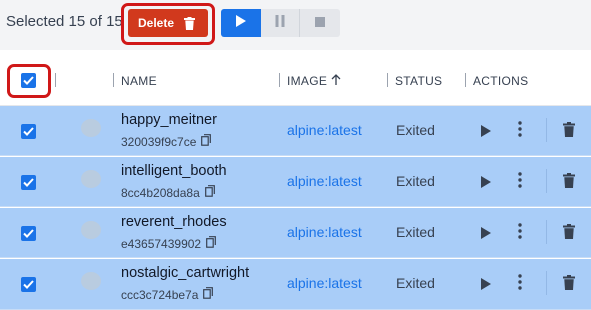 This screenshot has width=591, height=310. I want to click on container-id: 320039f9c7ce, so click(166, 141).